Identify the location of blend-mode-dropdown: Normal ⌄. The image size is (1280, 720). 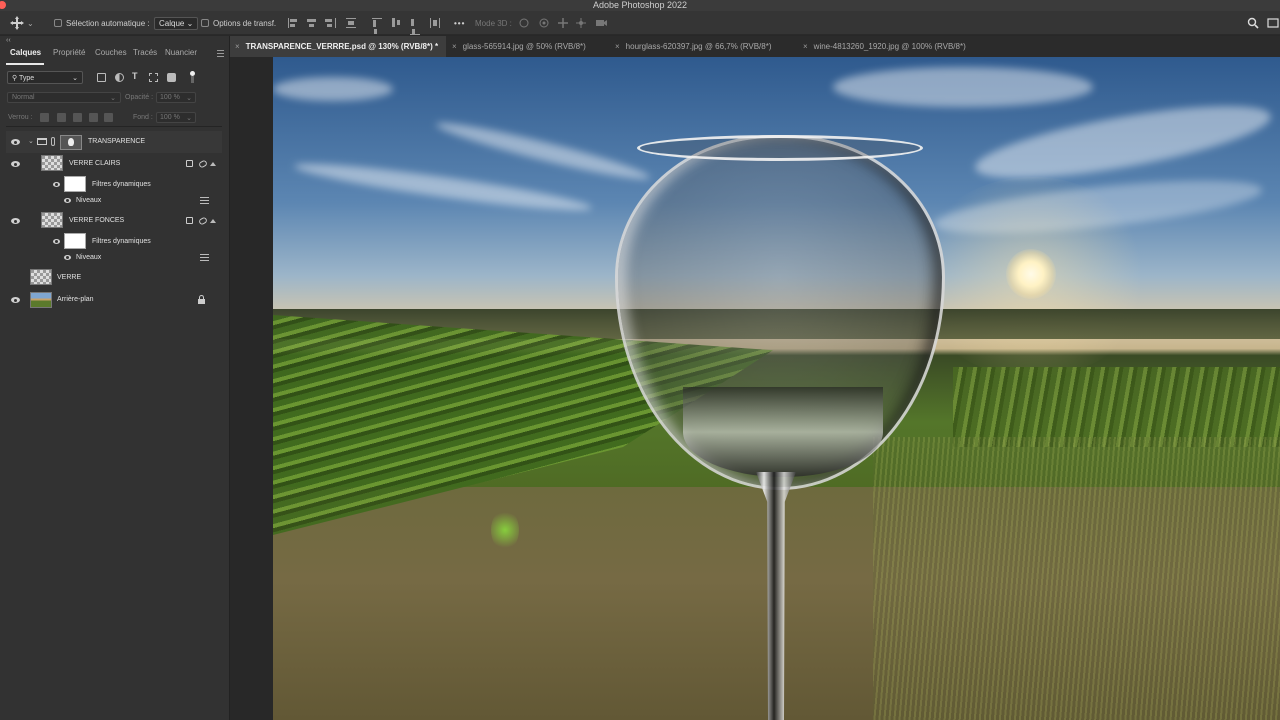
(64, 97).